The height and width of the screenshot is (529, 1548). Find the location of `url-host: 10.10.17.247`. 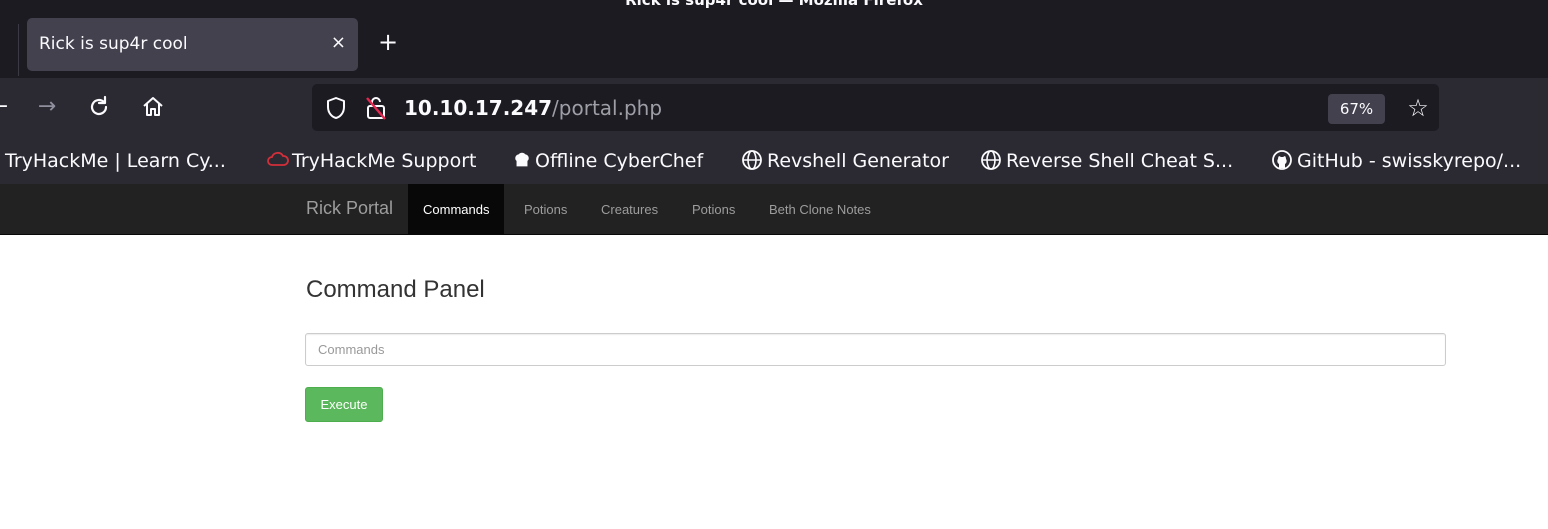

url-host: 10.10.17.247 is located at coordinates (478, 108).